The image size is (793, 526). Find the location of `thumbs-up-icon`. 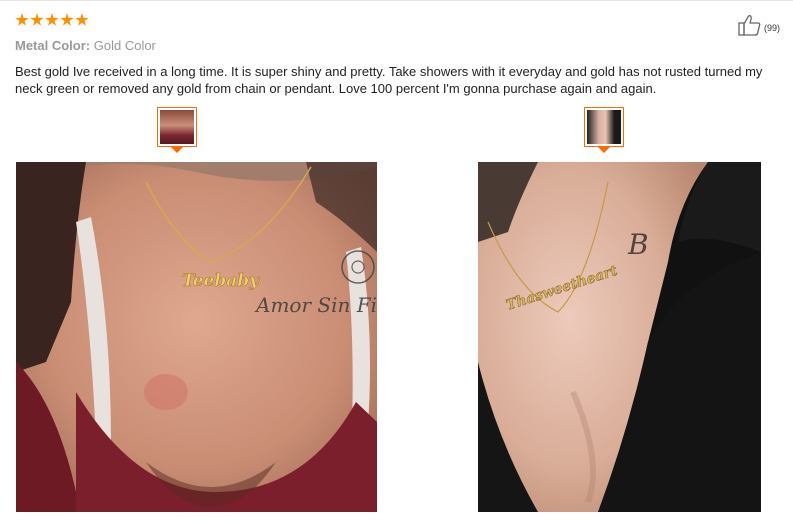

thumbs-up-icon is located at coordinates (750, 27).